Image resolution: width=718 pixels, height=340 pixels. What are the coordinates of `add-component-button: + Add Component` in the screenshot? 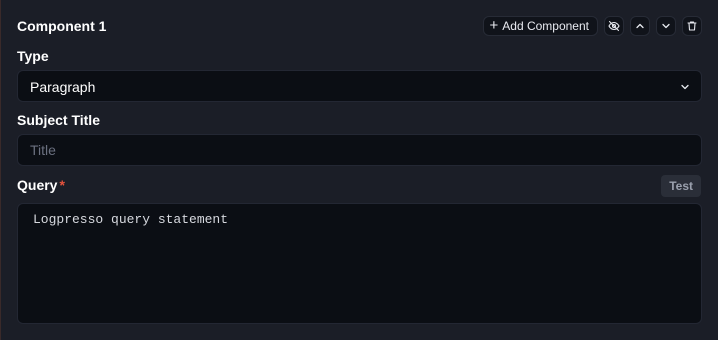 It's located at (540, 26).